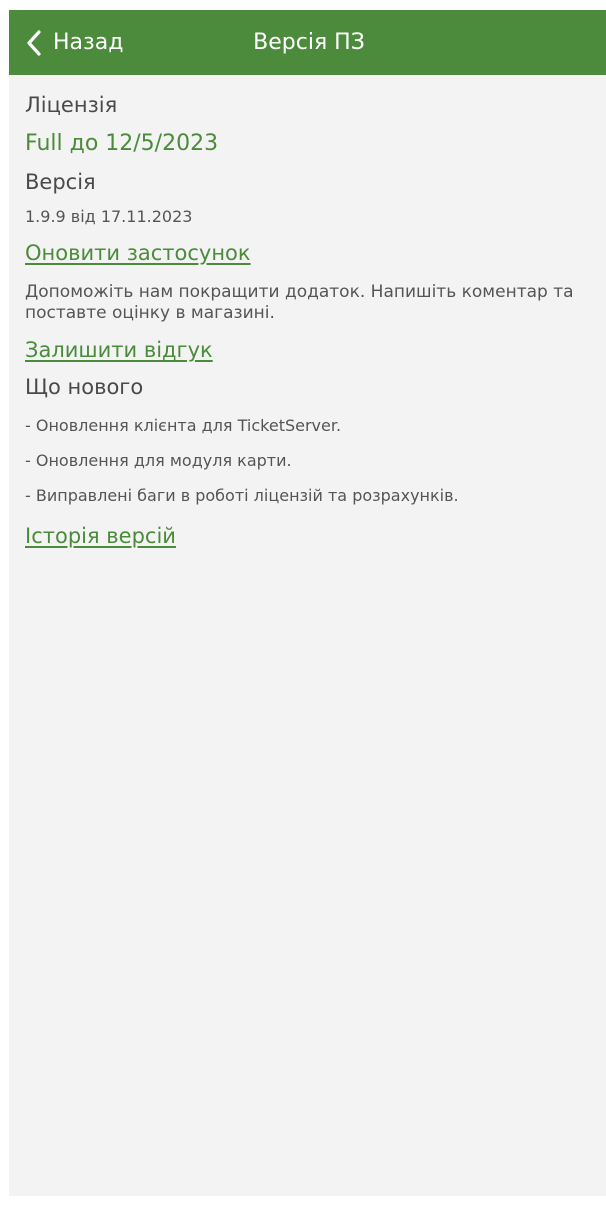  I want to click on nav-bar: Назад Версія ПЗ, so click(307, 42).